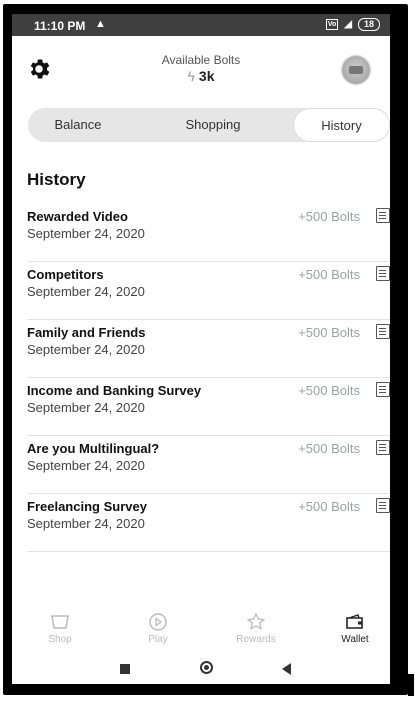 Image resolution: width=415 pixels, height=703 pixels. What do you see at coordinates (206, 76) in the screenshot?
I see `bolts-value: 3k` at bounding box center [206, 76].